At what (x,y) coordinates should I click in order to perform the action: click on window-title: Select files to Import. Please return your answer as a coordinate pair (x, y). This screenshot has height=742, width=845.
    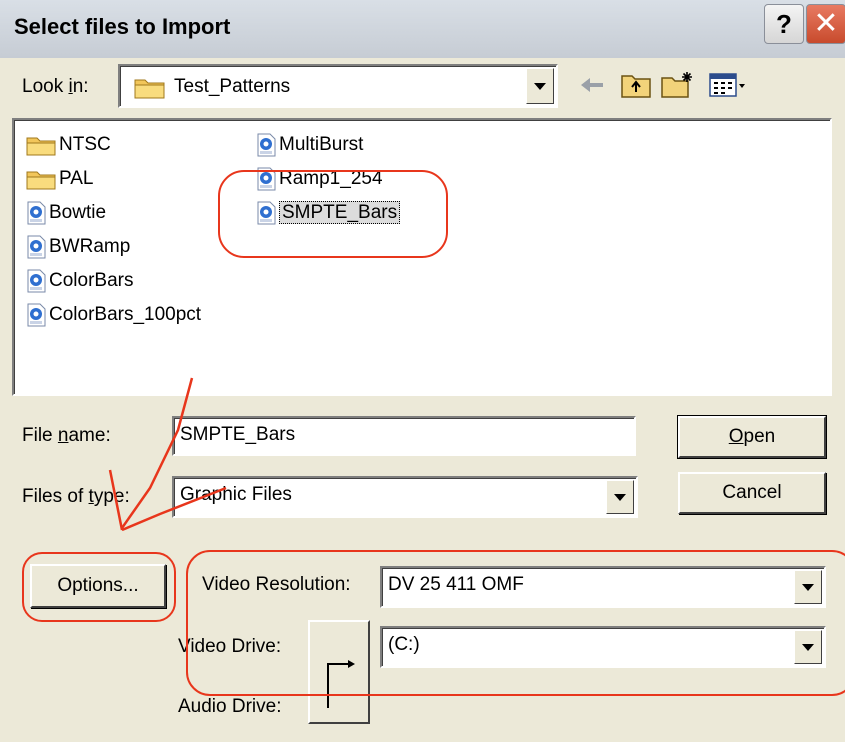
    Looking at the image, I should click on (122, 26).